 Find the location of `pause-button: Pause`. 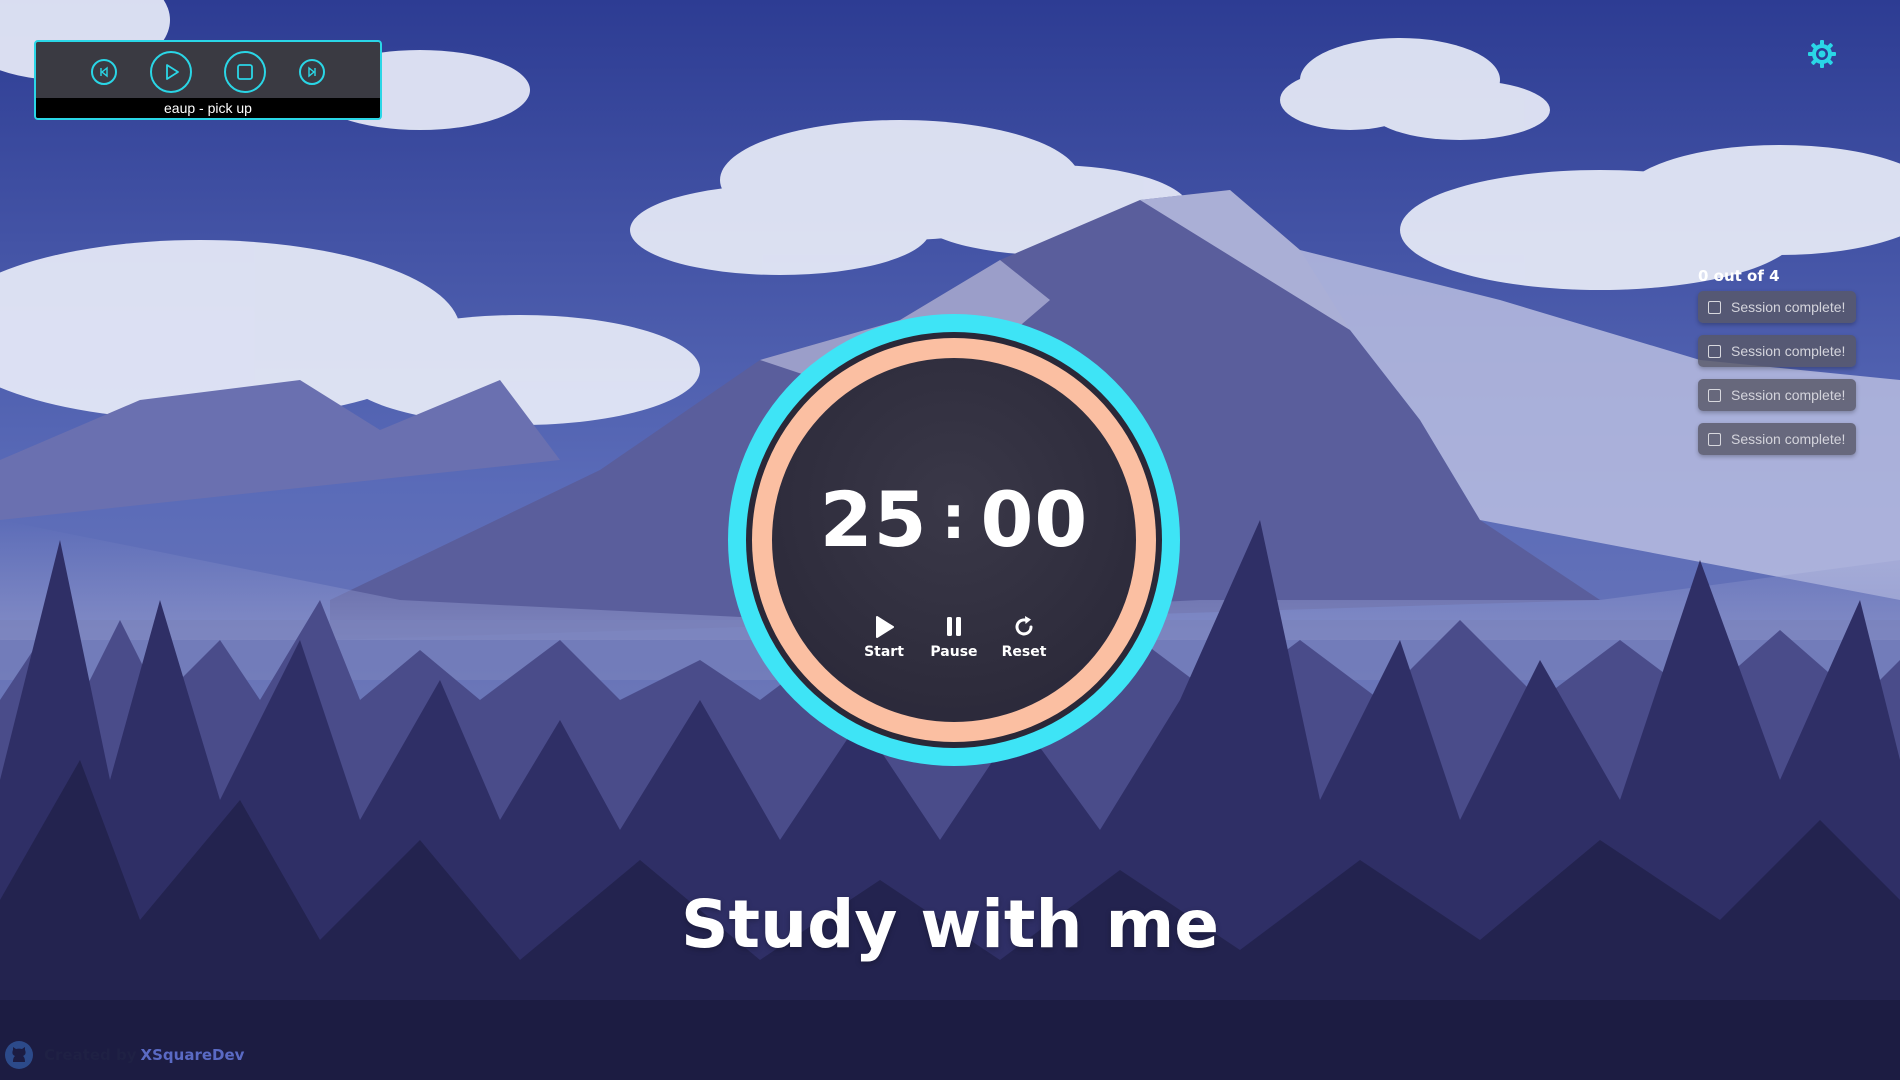

pause-button: Pause is located at coordinates (954, 637).